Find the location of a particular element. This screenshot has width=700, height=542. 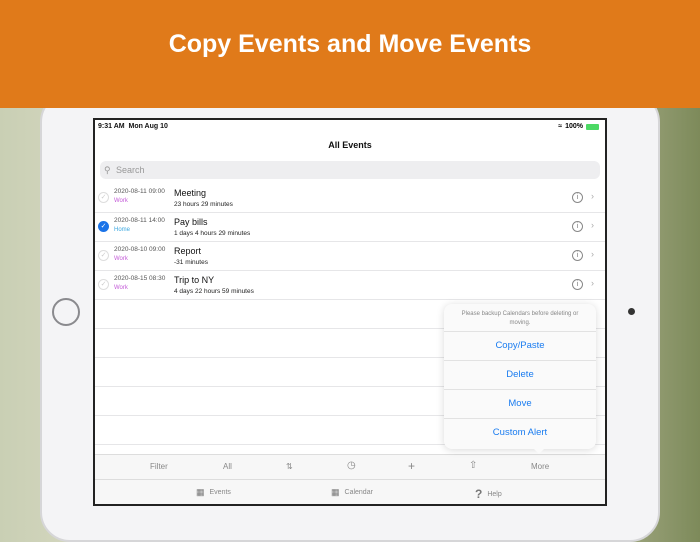

add-icon: + is located at coordinates (411, 466).